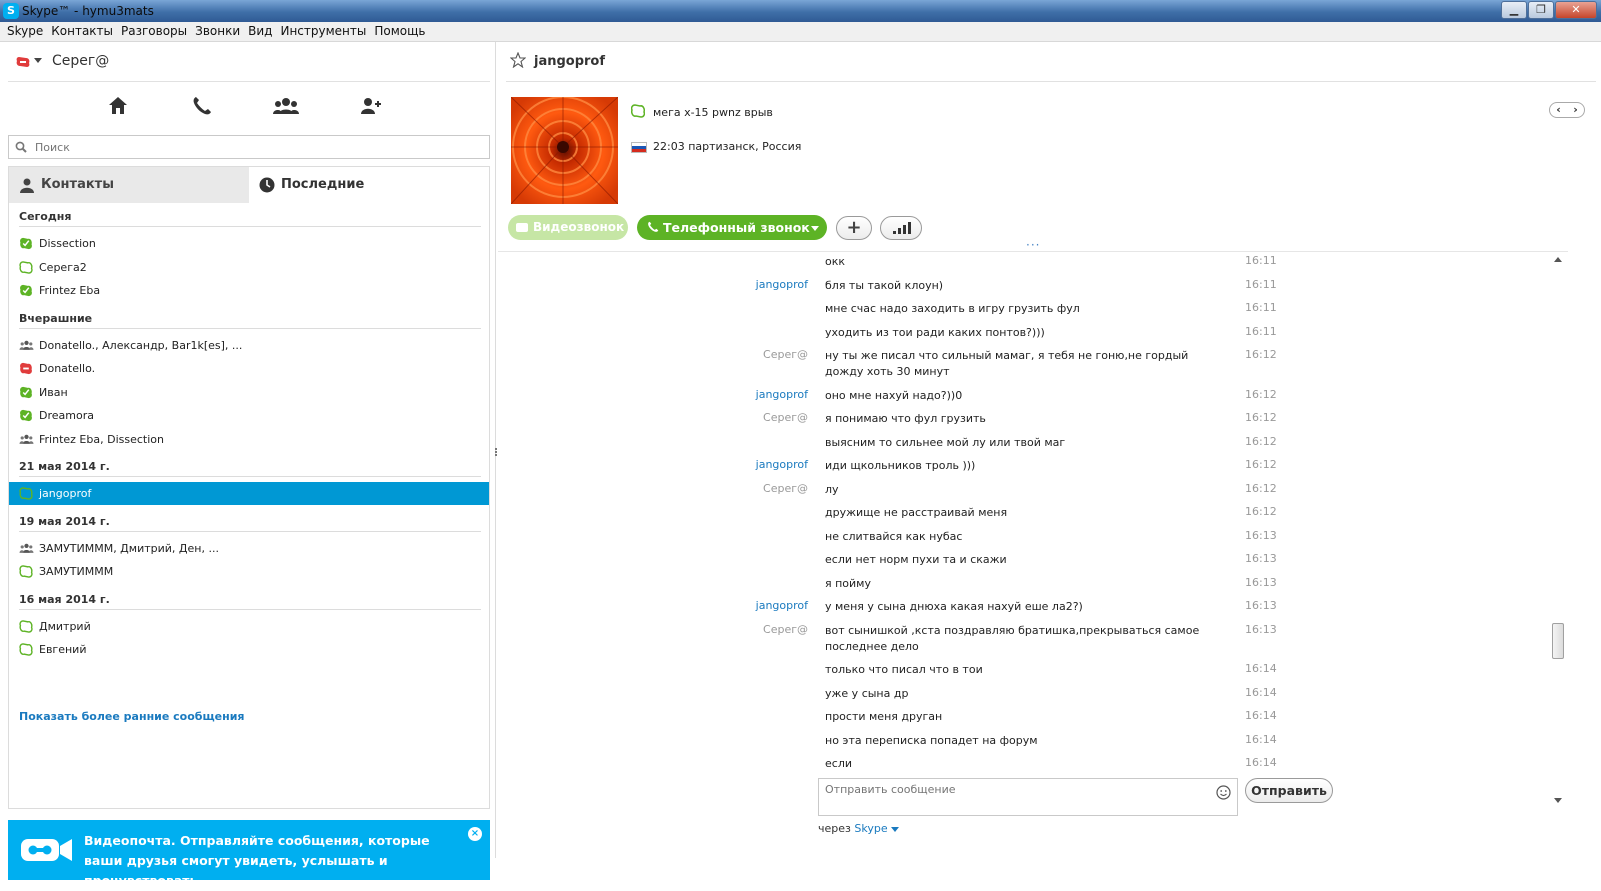  I want to click on mood-message: мега х-15 pwnz врыв, so click(713, 112).